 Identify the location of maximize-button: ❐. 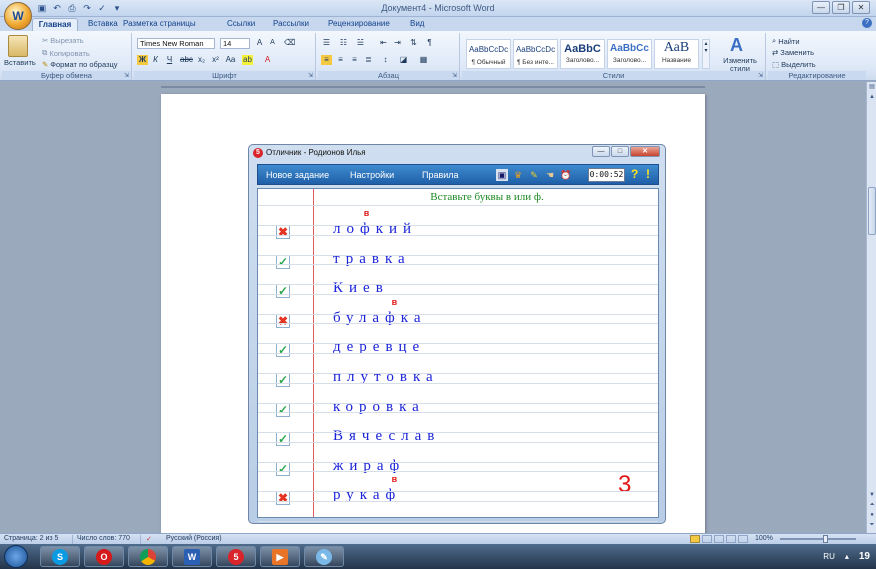
(841, 7).